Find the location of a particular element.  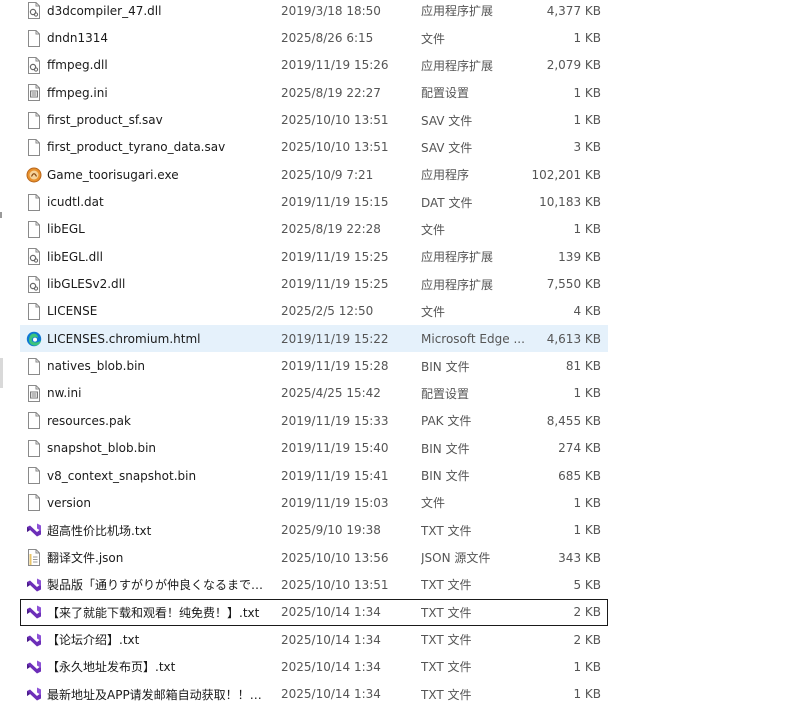

file-modified-date: 2019/11/19 15:33 is located at coordinates (335, 420).